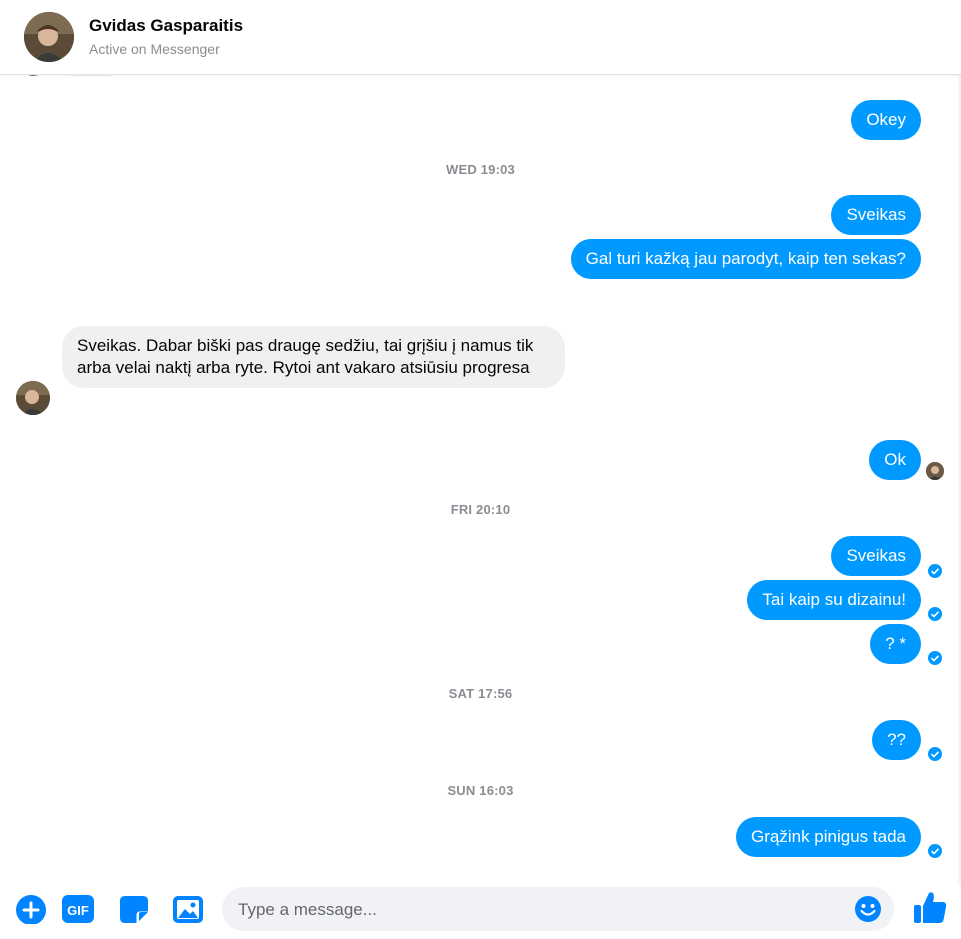 This screenshot has width=961, height=939. I want to click on message-input-container, so click(558, 910).